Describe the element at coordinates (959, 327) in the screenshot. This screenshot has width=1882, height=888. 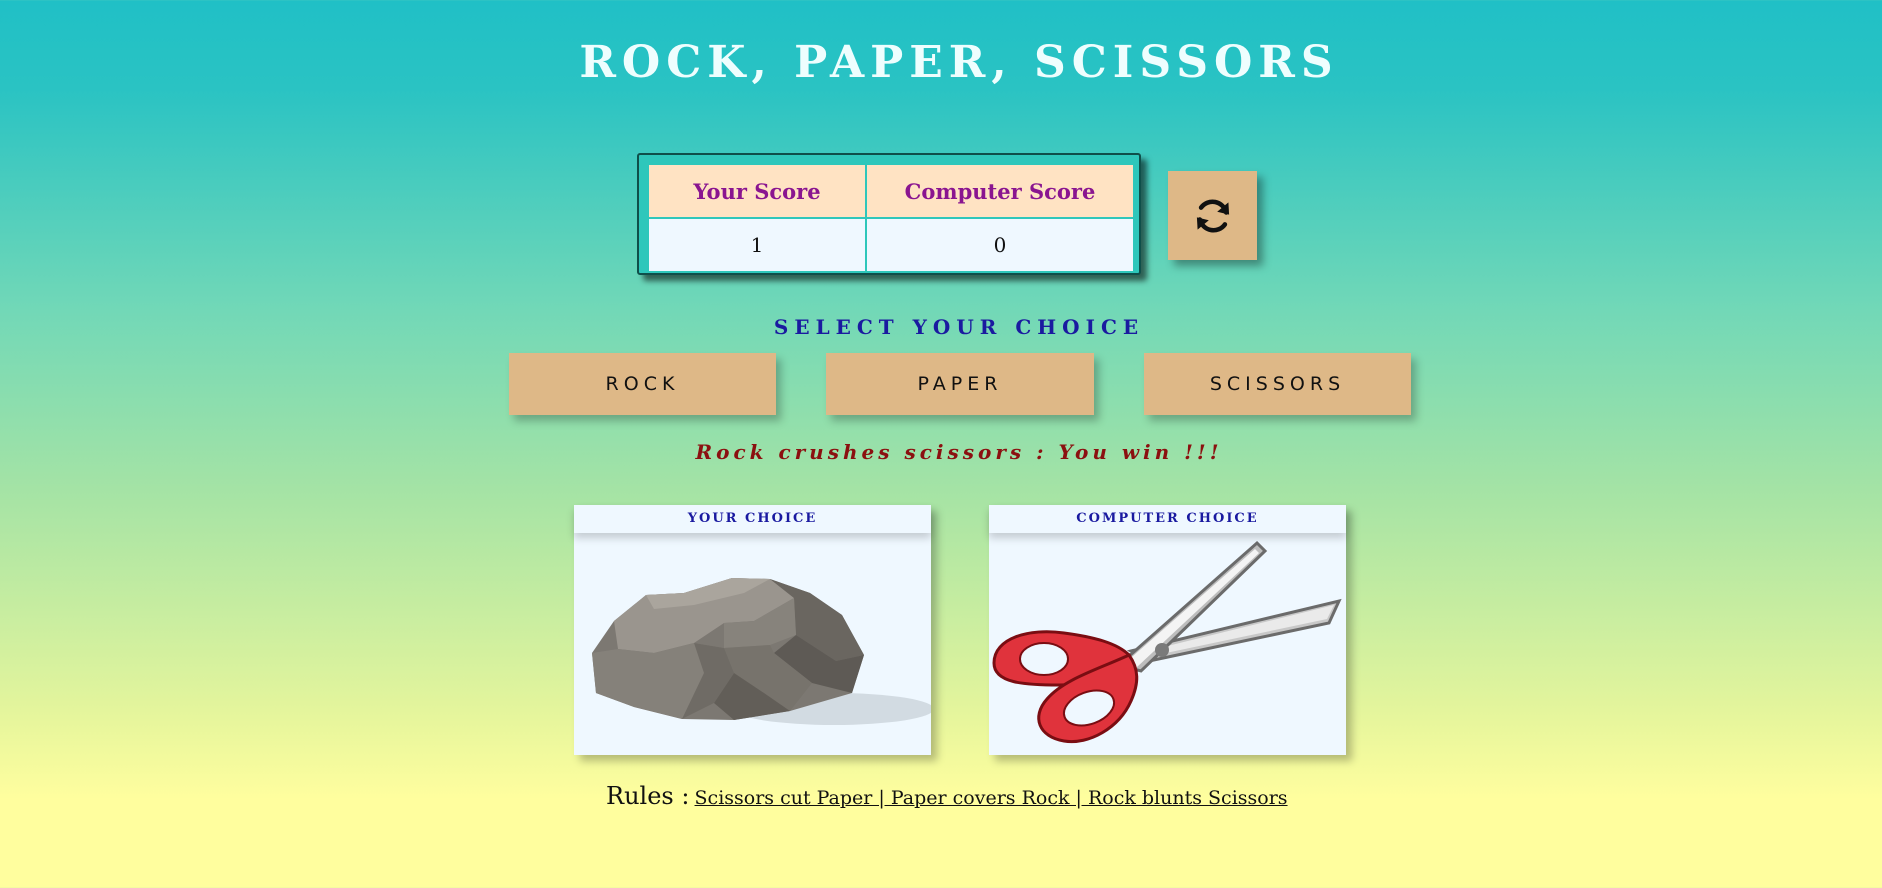
I see `select-choice-label: SELECT YOUR CHOICE` at that location.